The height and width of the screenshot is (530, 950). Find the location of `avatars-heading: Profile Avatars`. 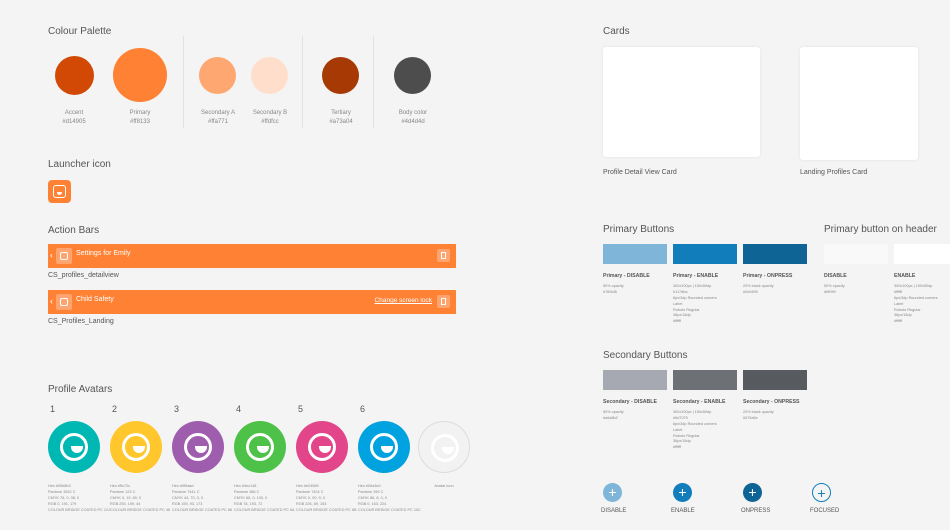

avatars-heading: Profile Avatars is located at coordinates (80, 389).